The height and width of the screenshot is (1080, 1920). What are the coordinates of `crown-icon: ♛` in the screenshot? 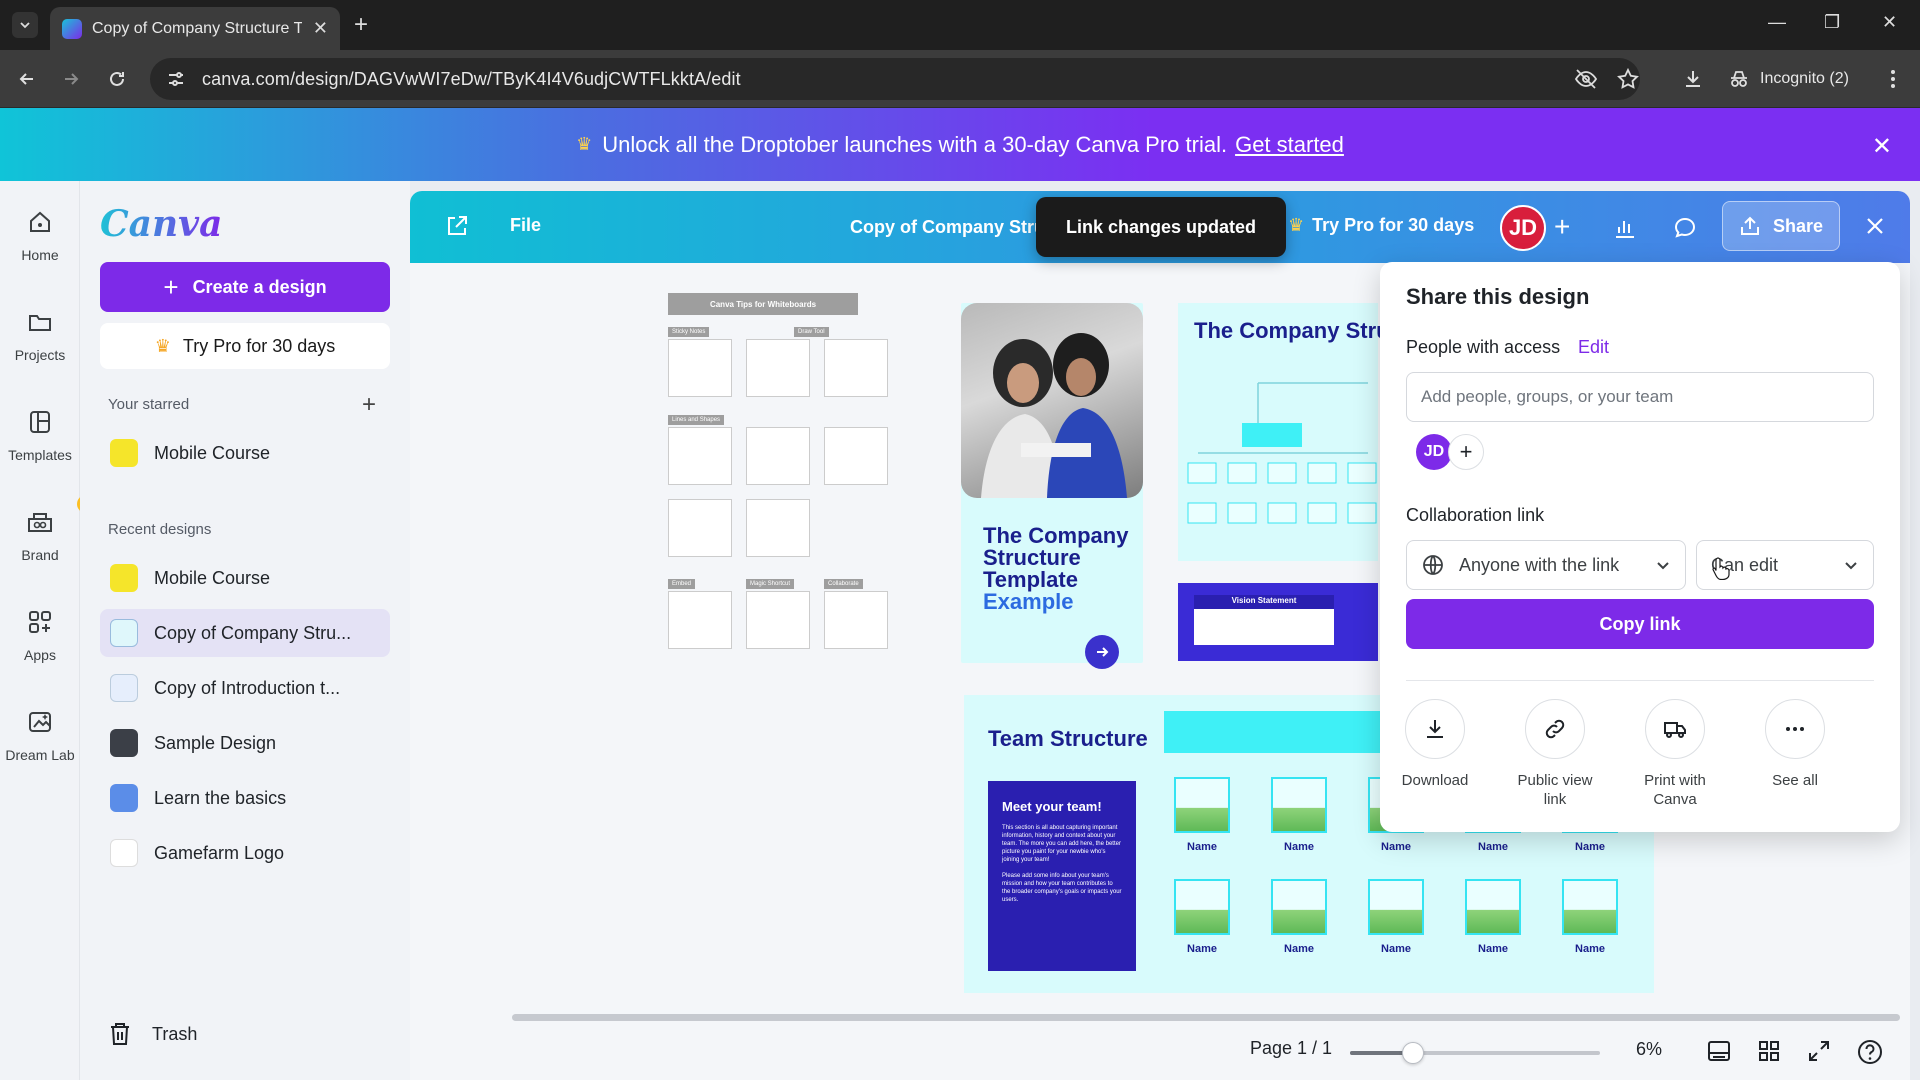 It's located at (584, 144).